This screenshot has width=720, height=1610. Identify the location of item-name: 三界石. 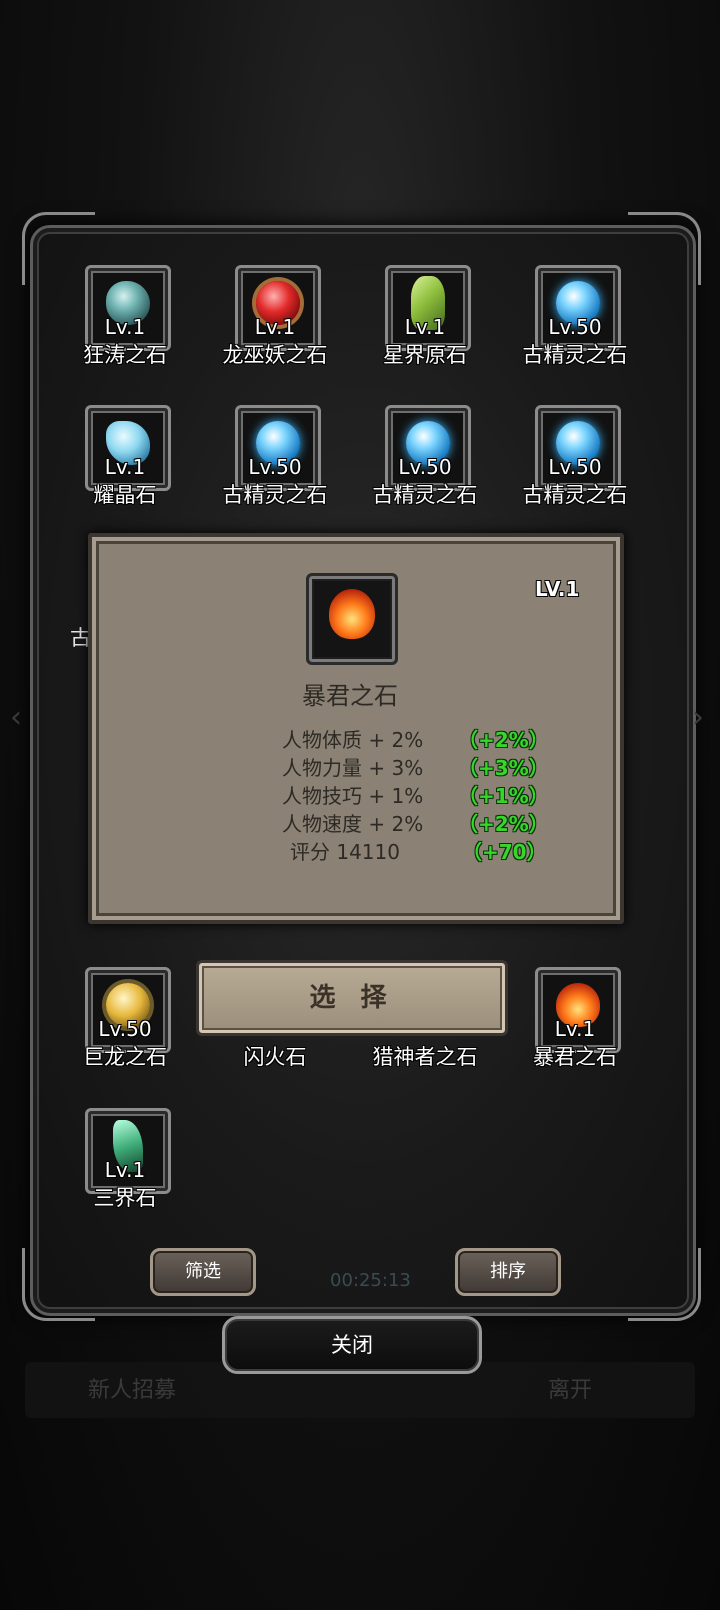
(125, 1198).